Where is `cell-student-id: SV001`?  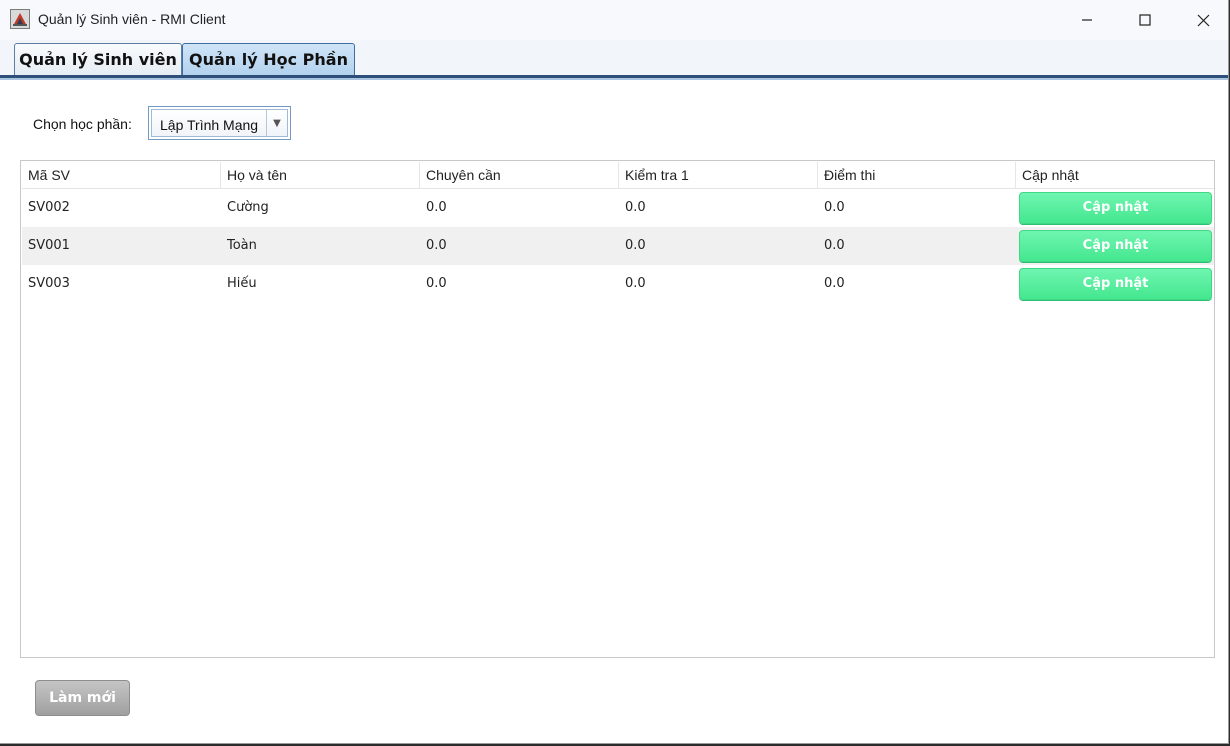 cell-student-id: SV001 is located at coordinates (49, 245).